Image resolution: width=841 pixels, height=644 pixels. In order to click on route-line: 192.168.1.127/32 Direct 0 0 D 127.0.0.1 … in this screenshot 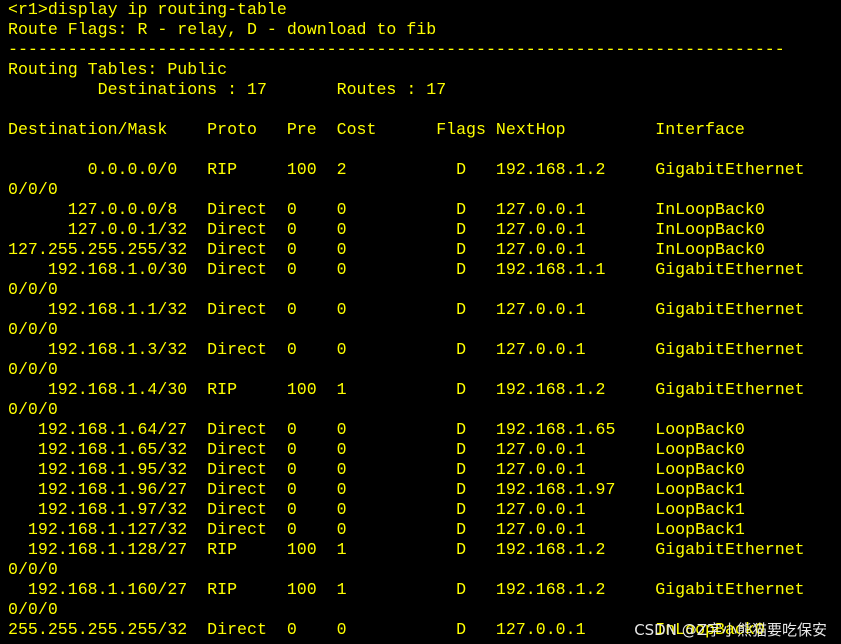, I will do `click(376, 529)`.